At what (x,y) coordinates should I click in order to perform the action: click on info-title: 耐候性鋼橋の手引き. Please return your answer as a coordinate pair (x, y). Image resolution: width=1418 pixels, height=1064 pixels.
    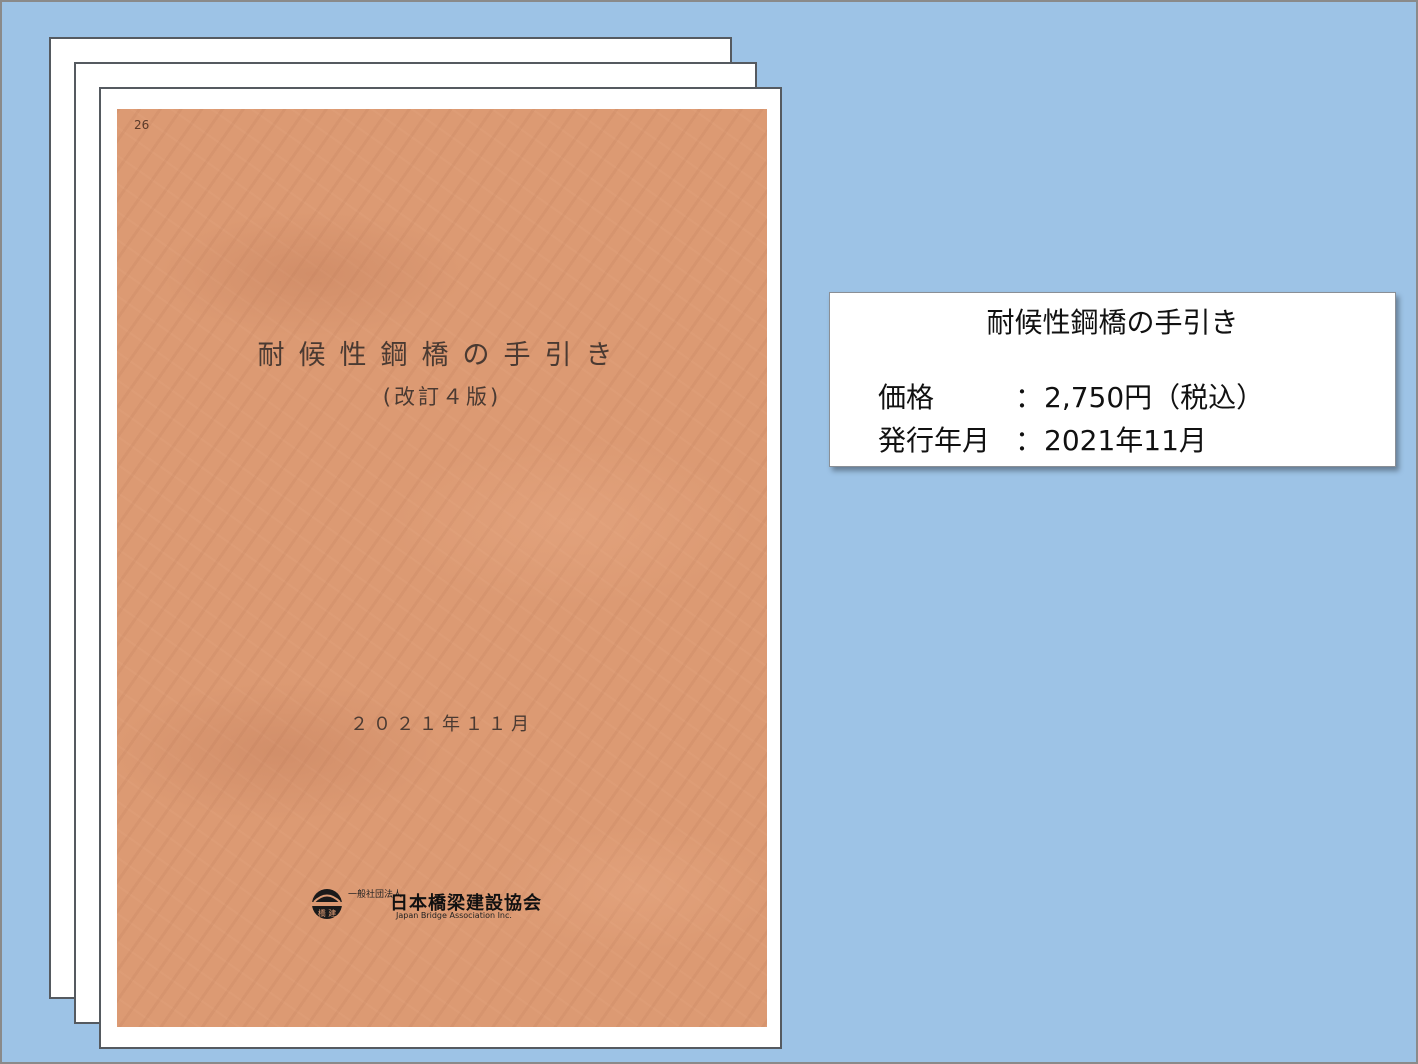
    Looking at the image, I should click on (1112, 322).